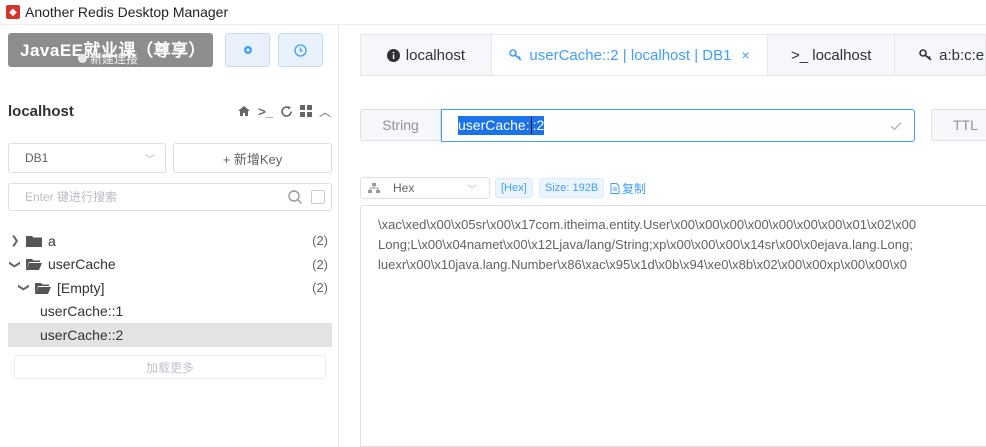 The image size is (986, 447). I want to click on tab-abce: a:b:c:e, so click(940, 55).